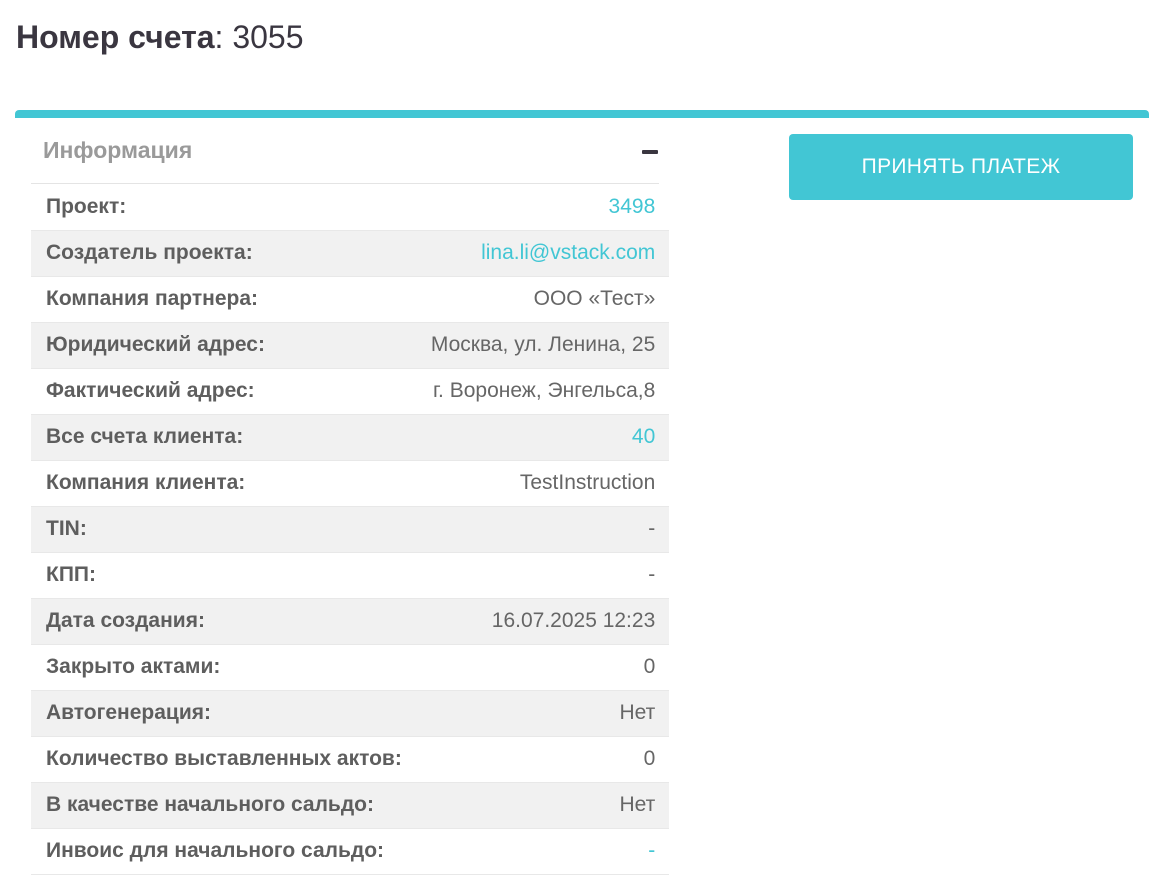 Image resolution: width=1163 pixels, height=895 pixels. I want to click on table-row: В качестве начального сальдо: Нет, so click(350, 805).